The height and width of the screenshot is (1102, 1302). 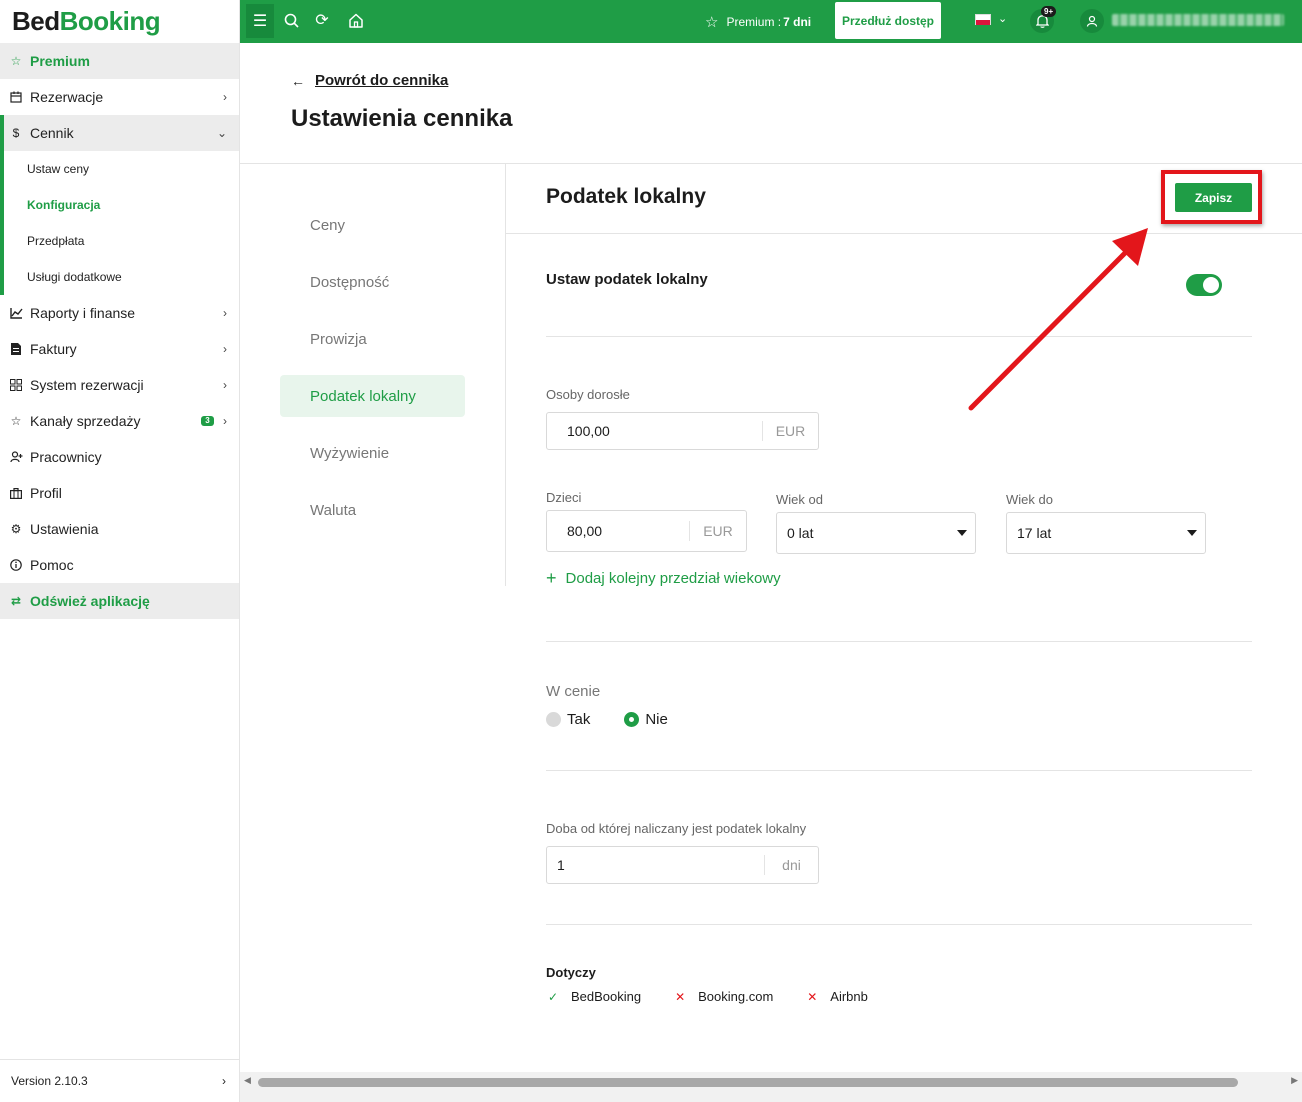 I want to click on sidebar-item-label: Ustawienia, so click(x=64, y=529).